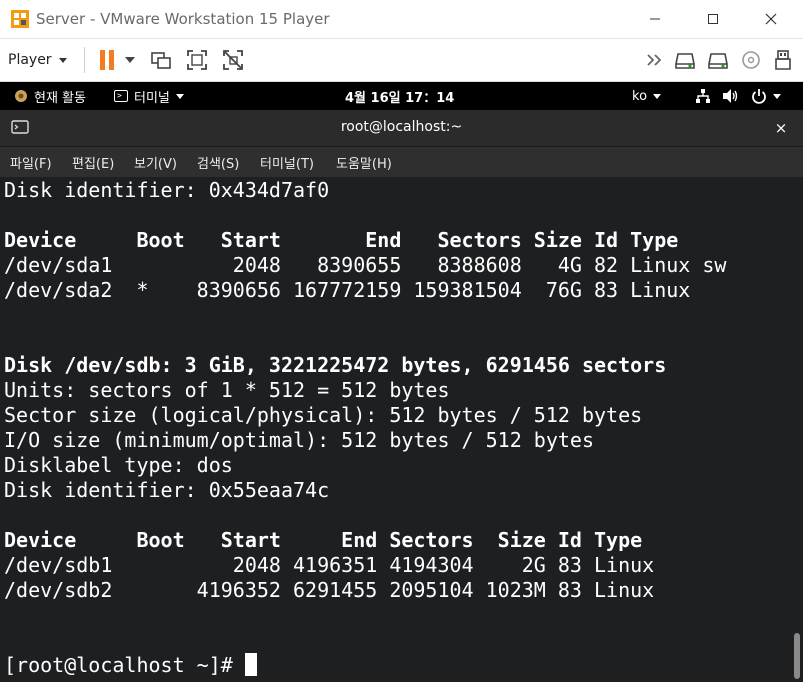 The height and width of the screenshot is (682, 803). I want to click on send-ctrl-alt-del-icon, so click(161, 60).